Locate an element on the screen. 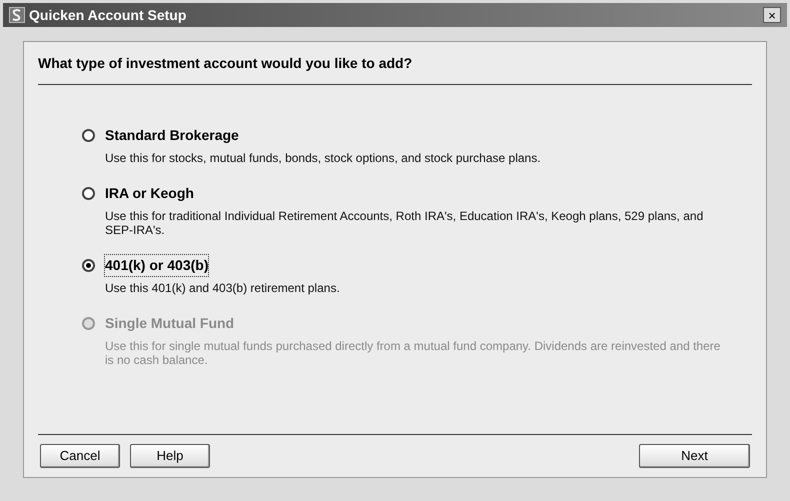 The image size is (790, 501). dialog-button: Help is located at coordinates (170, 456).